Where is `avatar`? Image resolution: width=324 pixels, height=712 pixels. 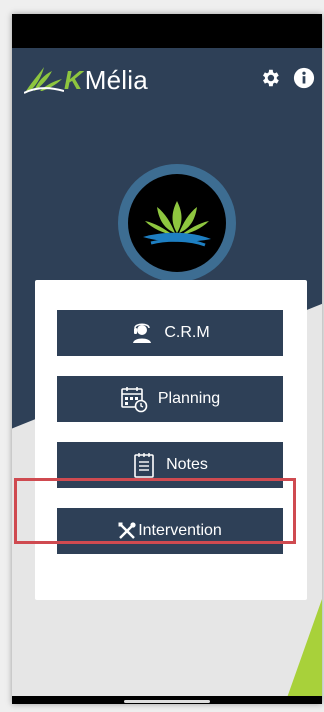
avatar is located at coordinates (177, 223).